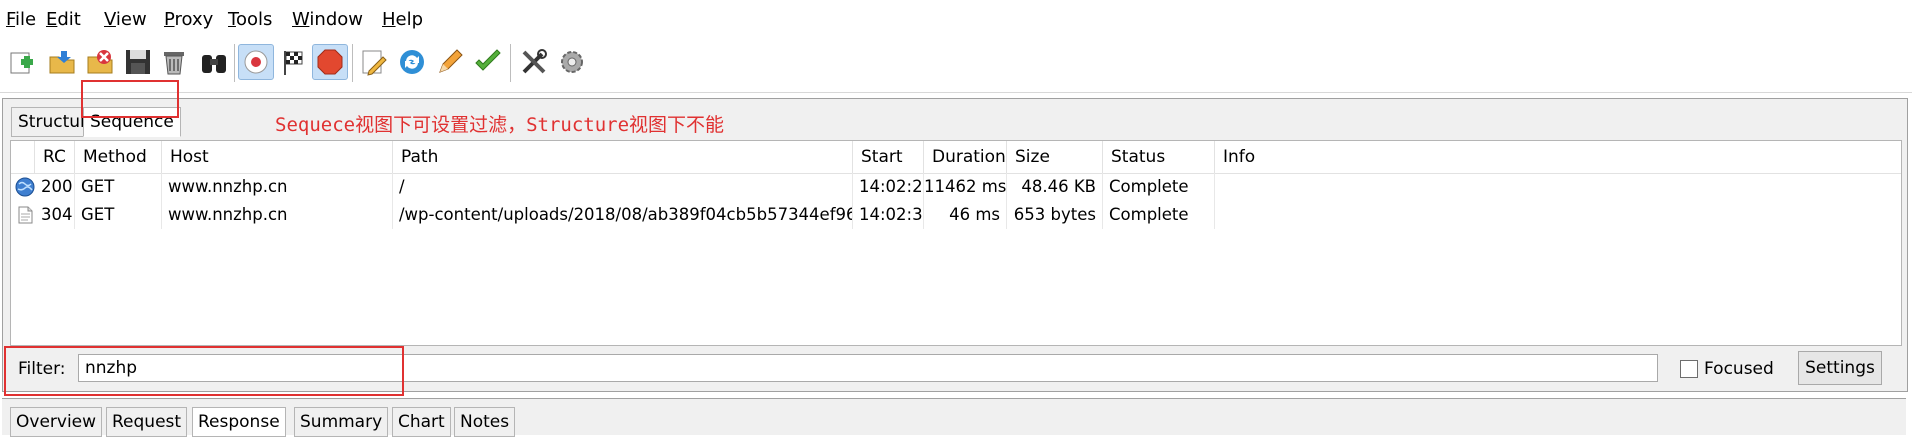 This screenshot has height=437, width=1912. What do you see at coordinates (118, 157) in the screenshot?
I see `col-method: Method` at bounding box center [118, 157].